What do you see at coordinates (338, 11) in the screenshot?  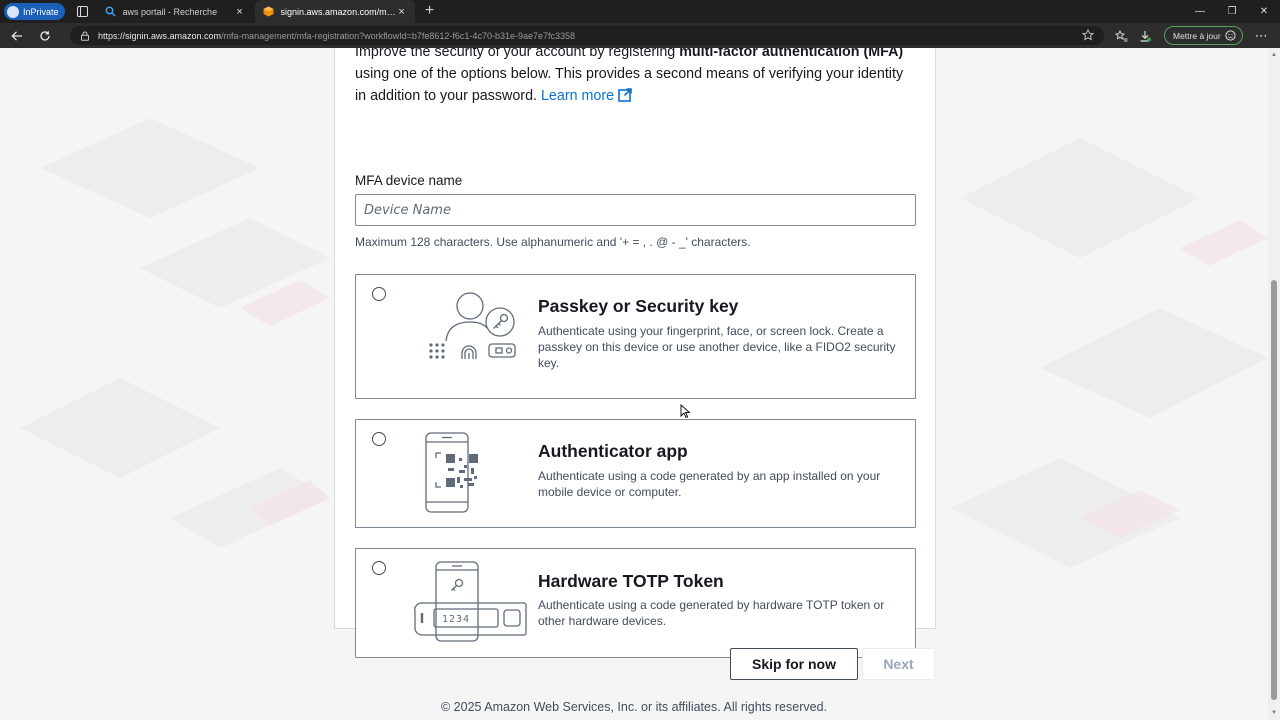 I see `tab-title: signin.aws.amazon.com/mfa-man` at bounding box center [338, 11].